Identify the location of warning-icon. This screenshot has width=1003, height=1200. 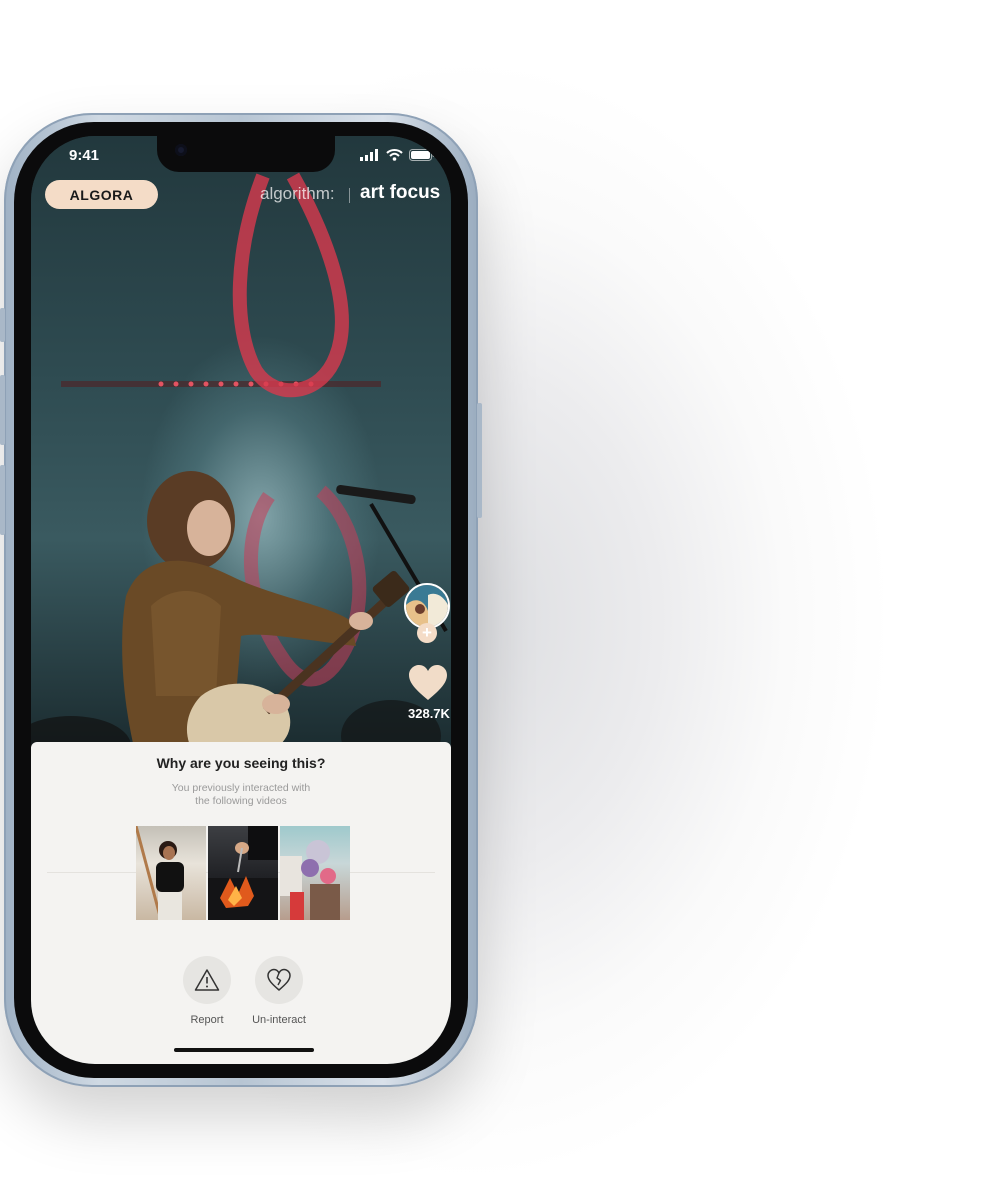
(207, 980).